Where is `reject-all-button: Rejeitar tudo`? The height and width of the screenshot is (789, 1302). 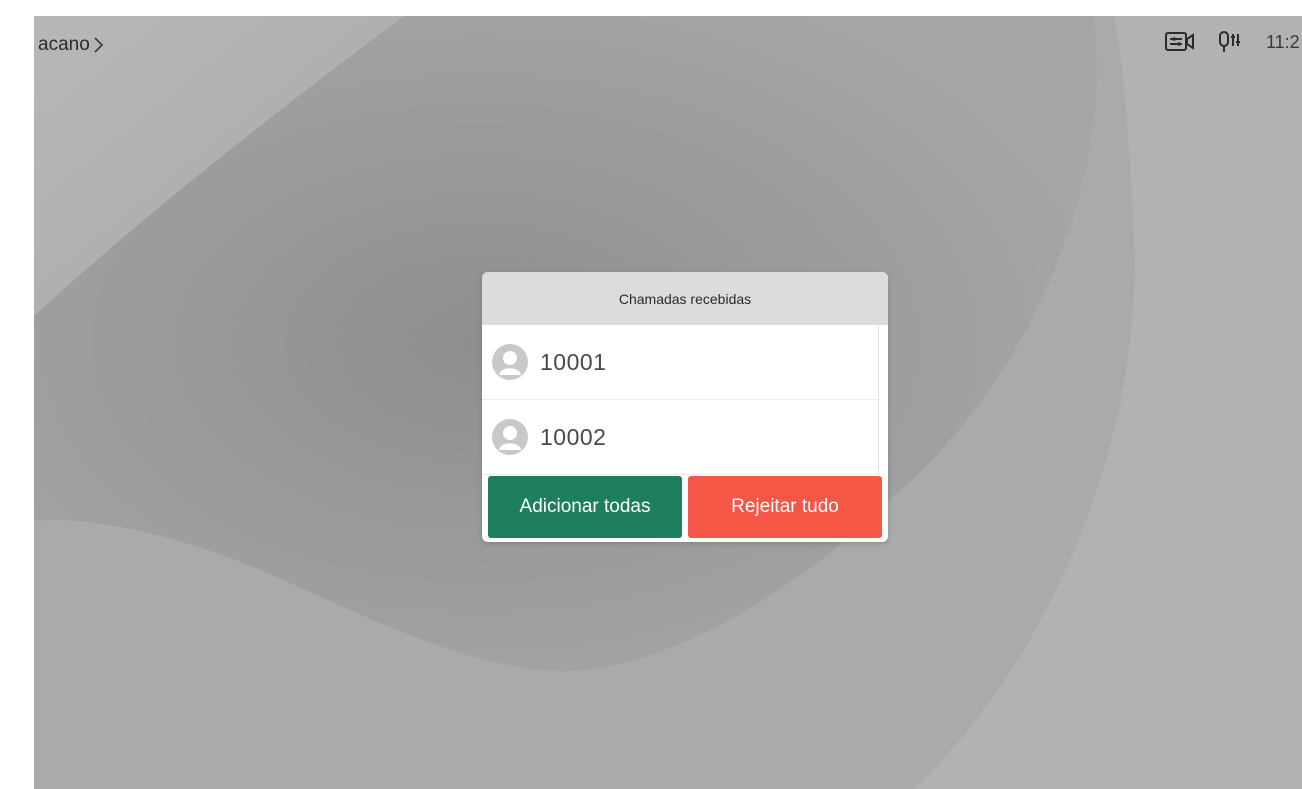 reject-all-button: Rejeitar tudo is located at coordinates (785, 507).